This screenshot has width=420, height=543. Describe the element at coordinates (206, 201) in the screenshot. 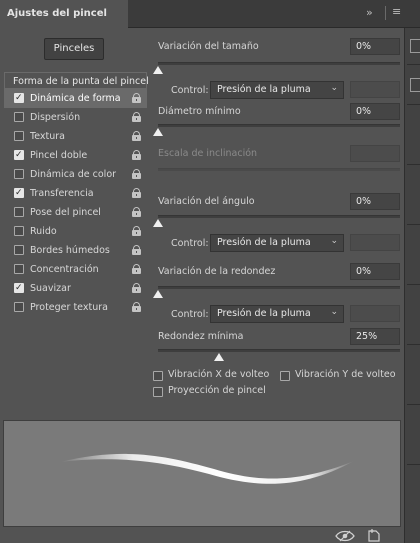

I see `angle-jitter-label: Variación del ángulo` at that location.